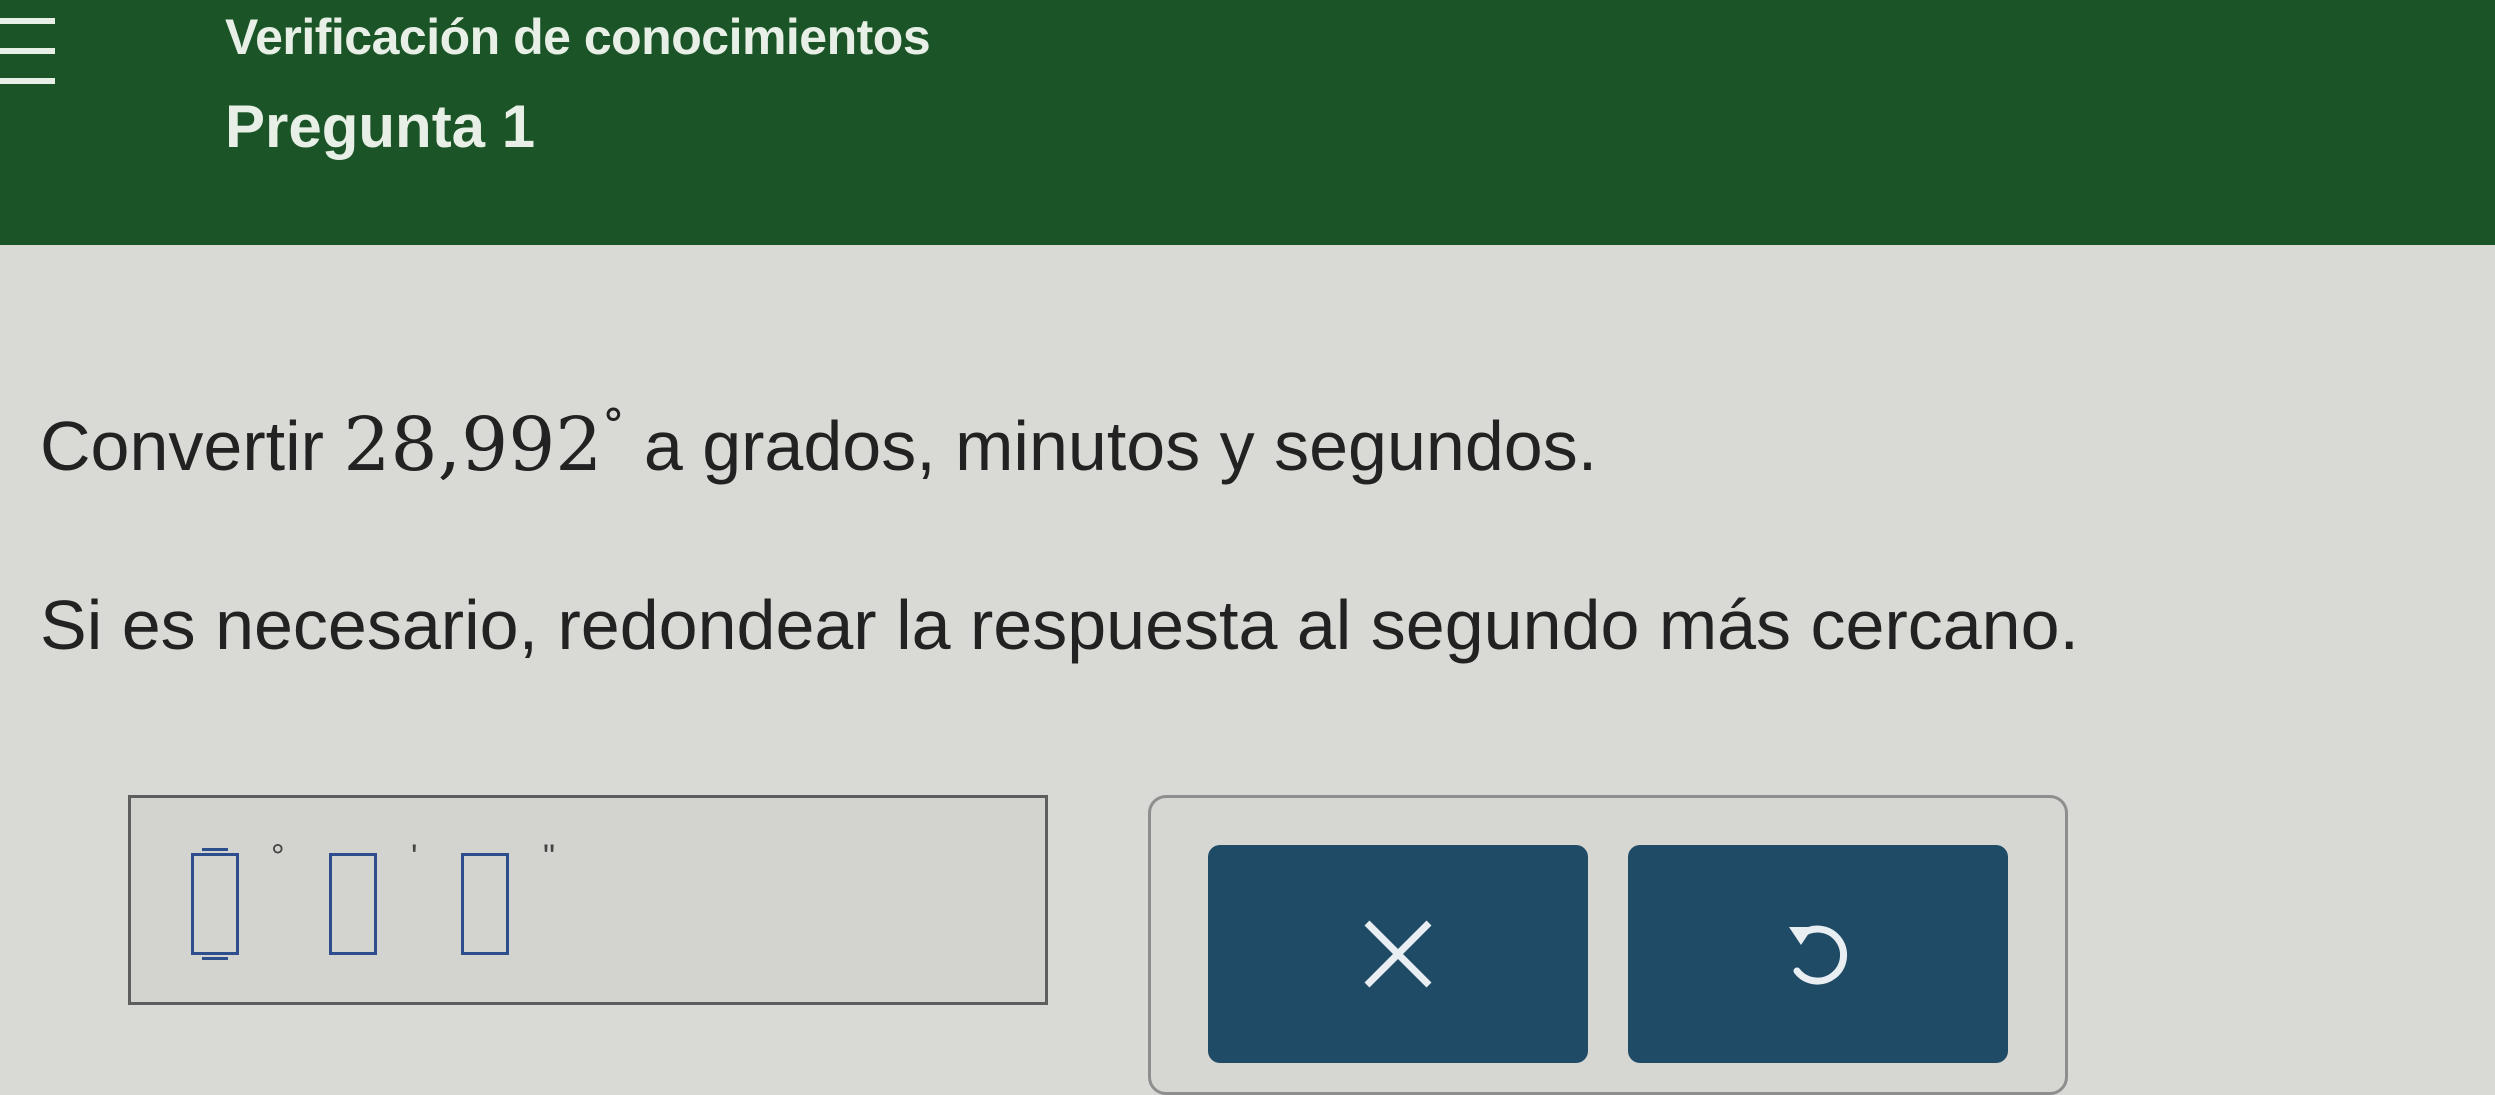 Image resolution: width=2495 pixels, height=1095 pixels. I want to click on x-icon, so click(1398, 954).